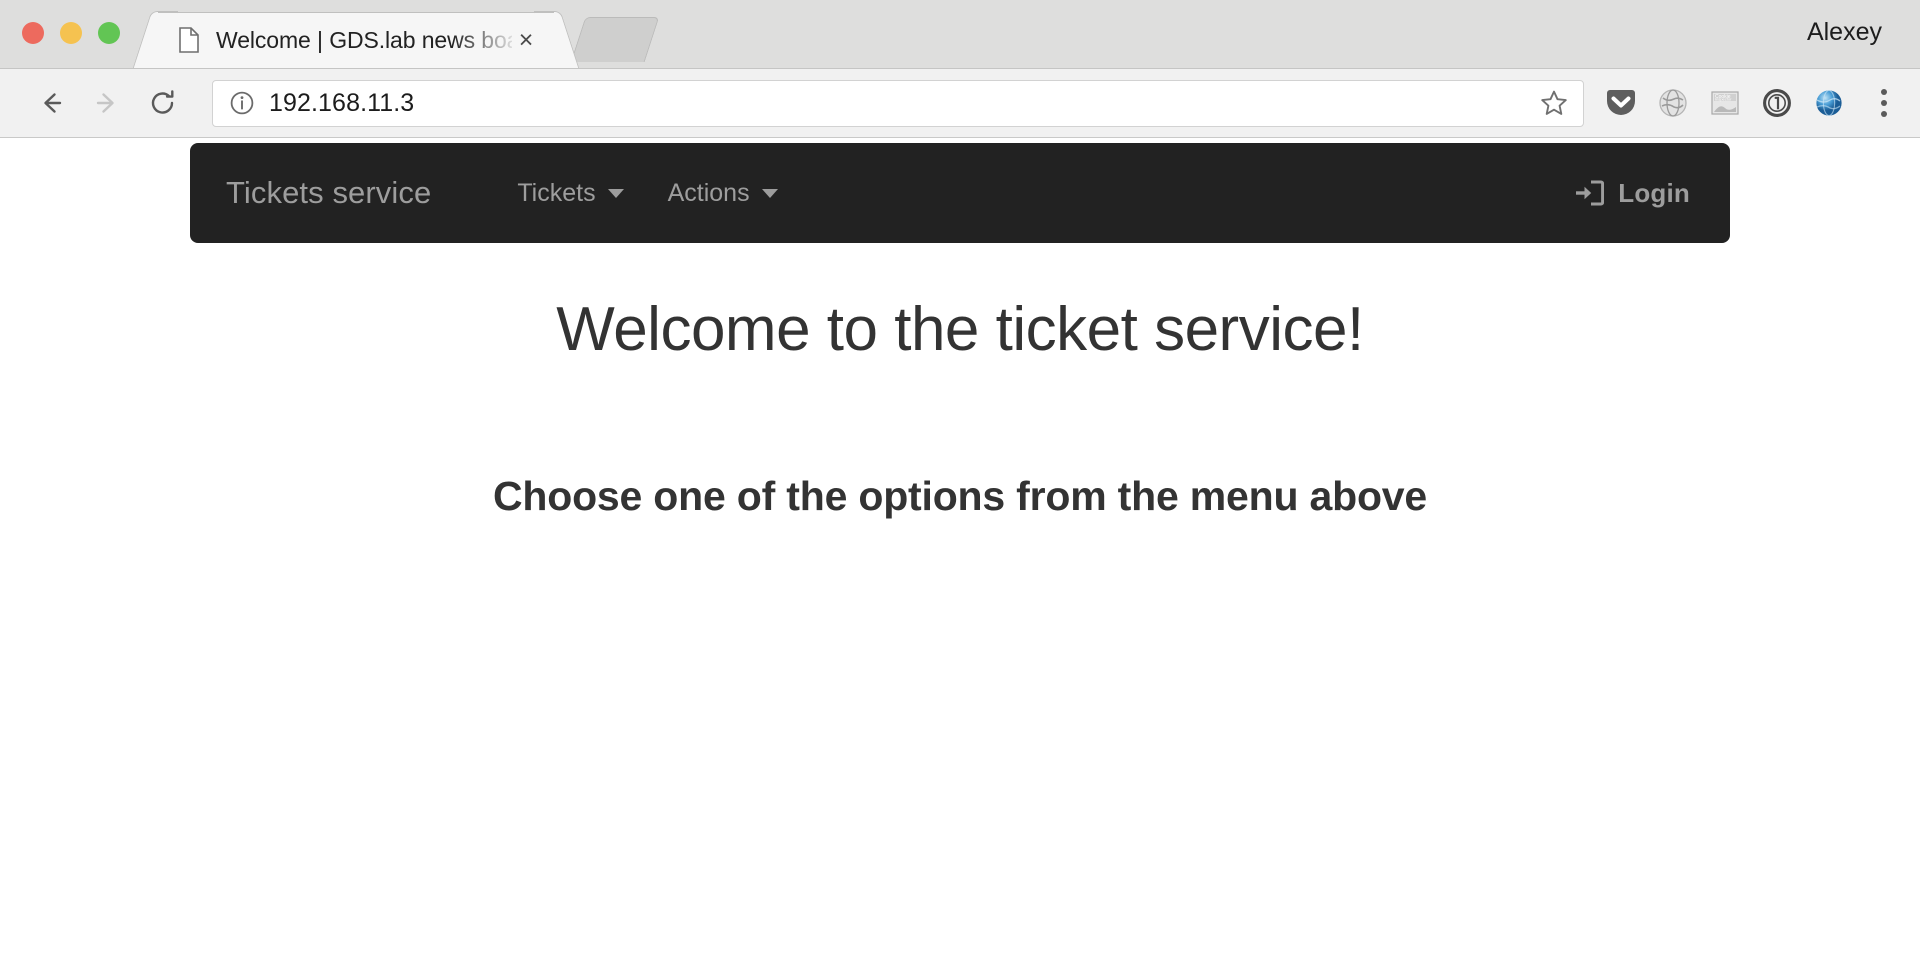  I want to click on chrome-menu-button, so click(1884, 103).